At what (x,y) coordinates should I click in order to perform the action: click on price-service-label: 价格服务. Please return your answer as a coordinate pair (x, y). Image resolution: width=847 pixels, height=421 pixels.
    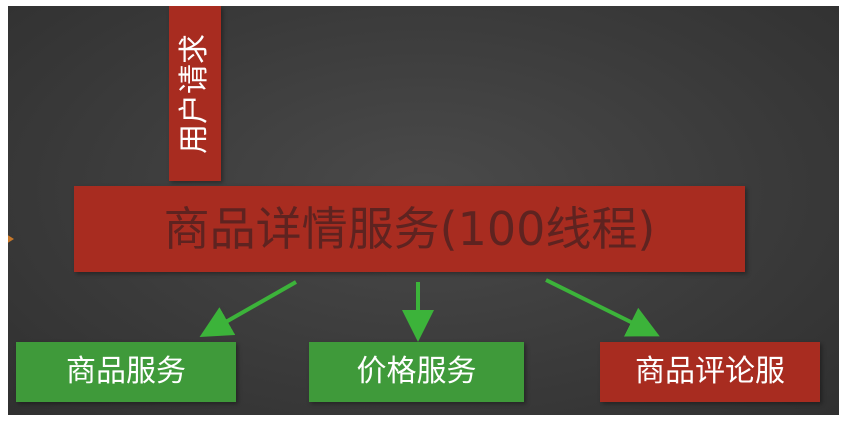
    Looking at the image, I should click on (416, 371).